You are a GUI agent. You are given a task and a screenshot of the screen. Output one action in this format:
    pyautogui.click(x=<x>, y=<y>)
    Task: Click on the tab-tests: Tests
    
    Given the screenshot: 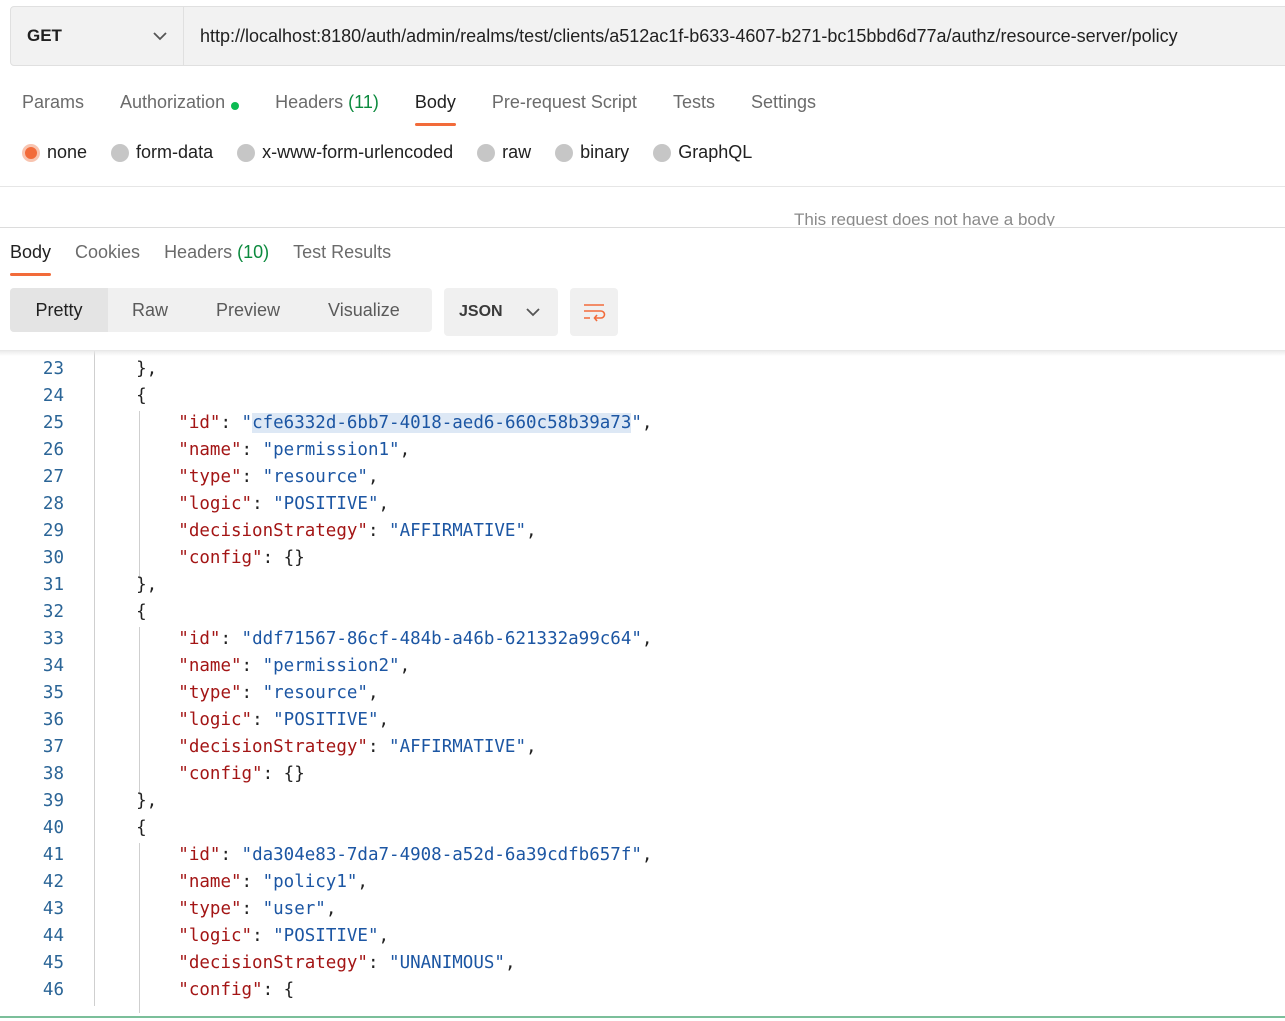 What is the action you would take?
    pyautogui.click(x=694, y=106)
    